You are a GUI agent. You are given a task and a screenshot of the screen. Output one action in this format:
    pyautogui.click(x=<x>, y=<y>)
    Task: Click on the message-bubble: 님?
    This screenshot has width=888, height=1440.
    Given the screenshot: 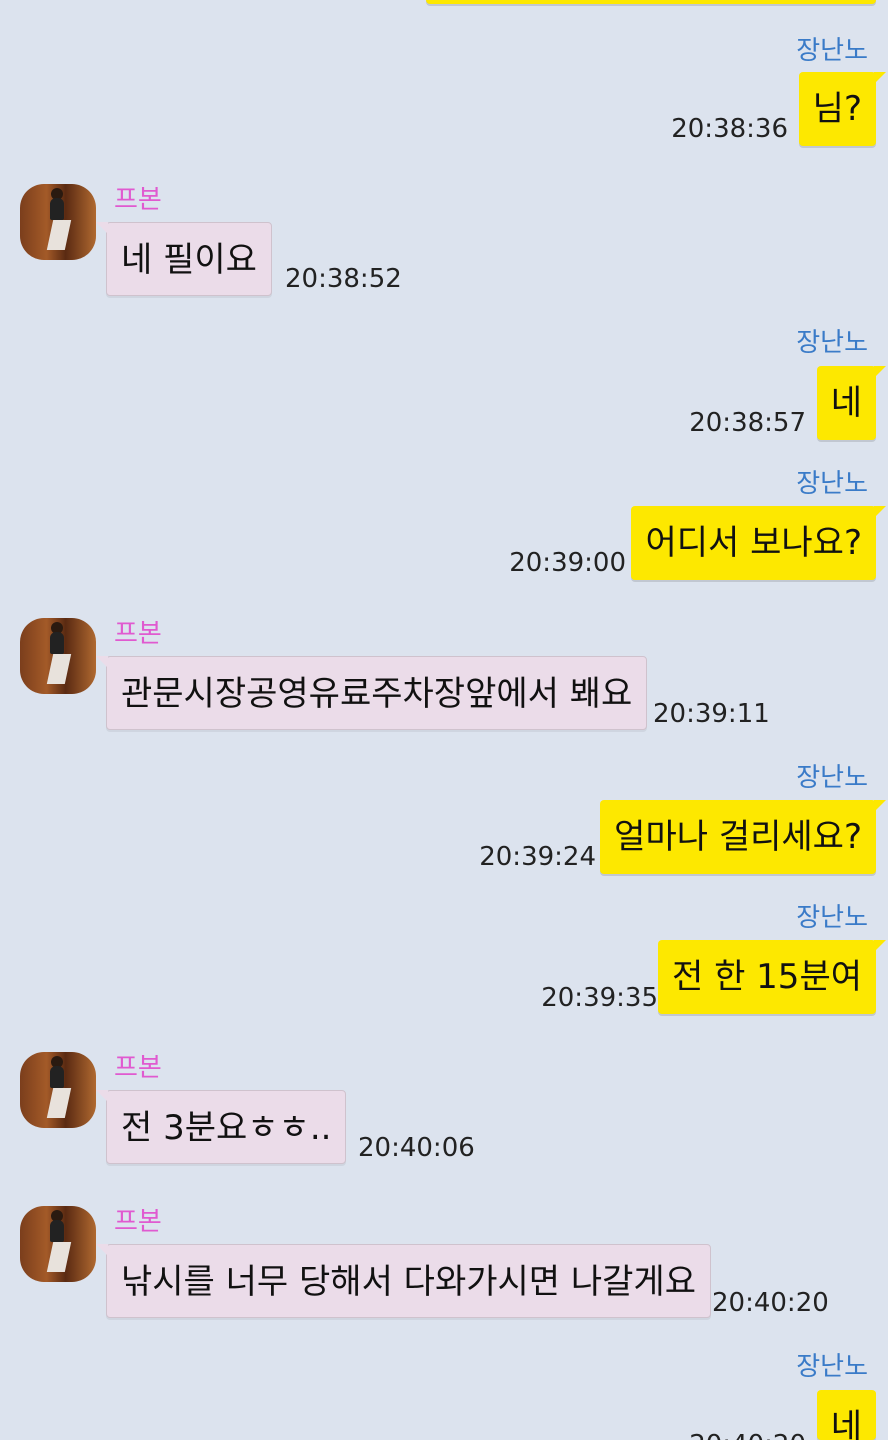 What is the action you would take?
    pyautogui.click(x=842, y=109)
    